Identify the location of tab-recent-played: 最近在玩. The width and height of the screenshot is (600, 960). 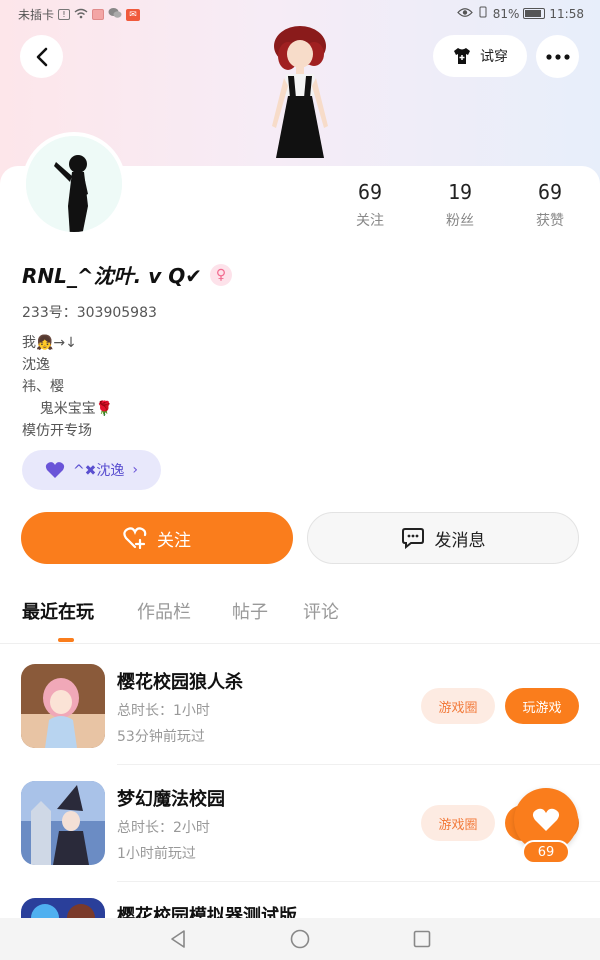
(58, 611).